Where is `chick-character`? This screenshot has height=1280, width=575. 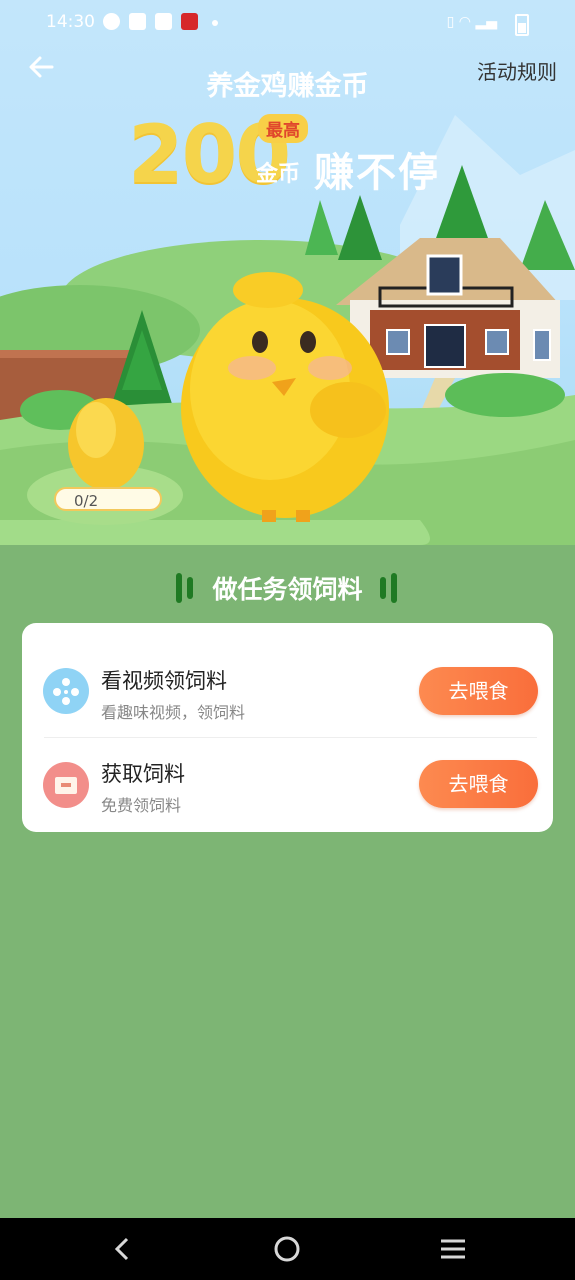
chick-character is located at coordinates (287, 400).